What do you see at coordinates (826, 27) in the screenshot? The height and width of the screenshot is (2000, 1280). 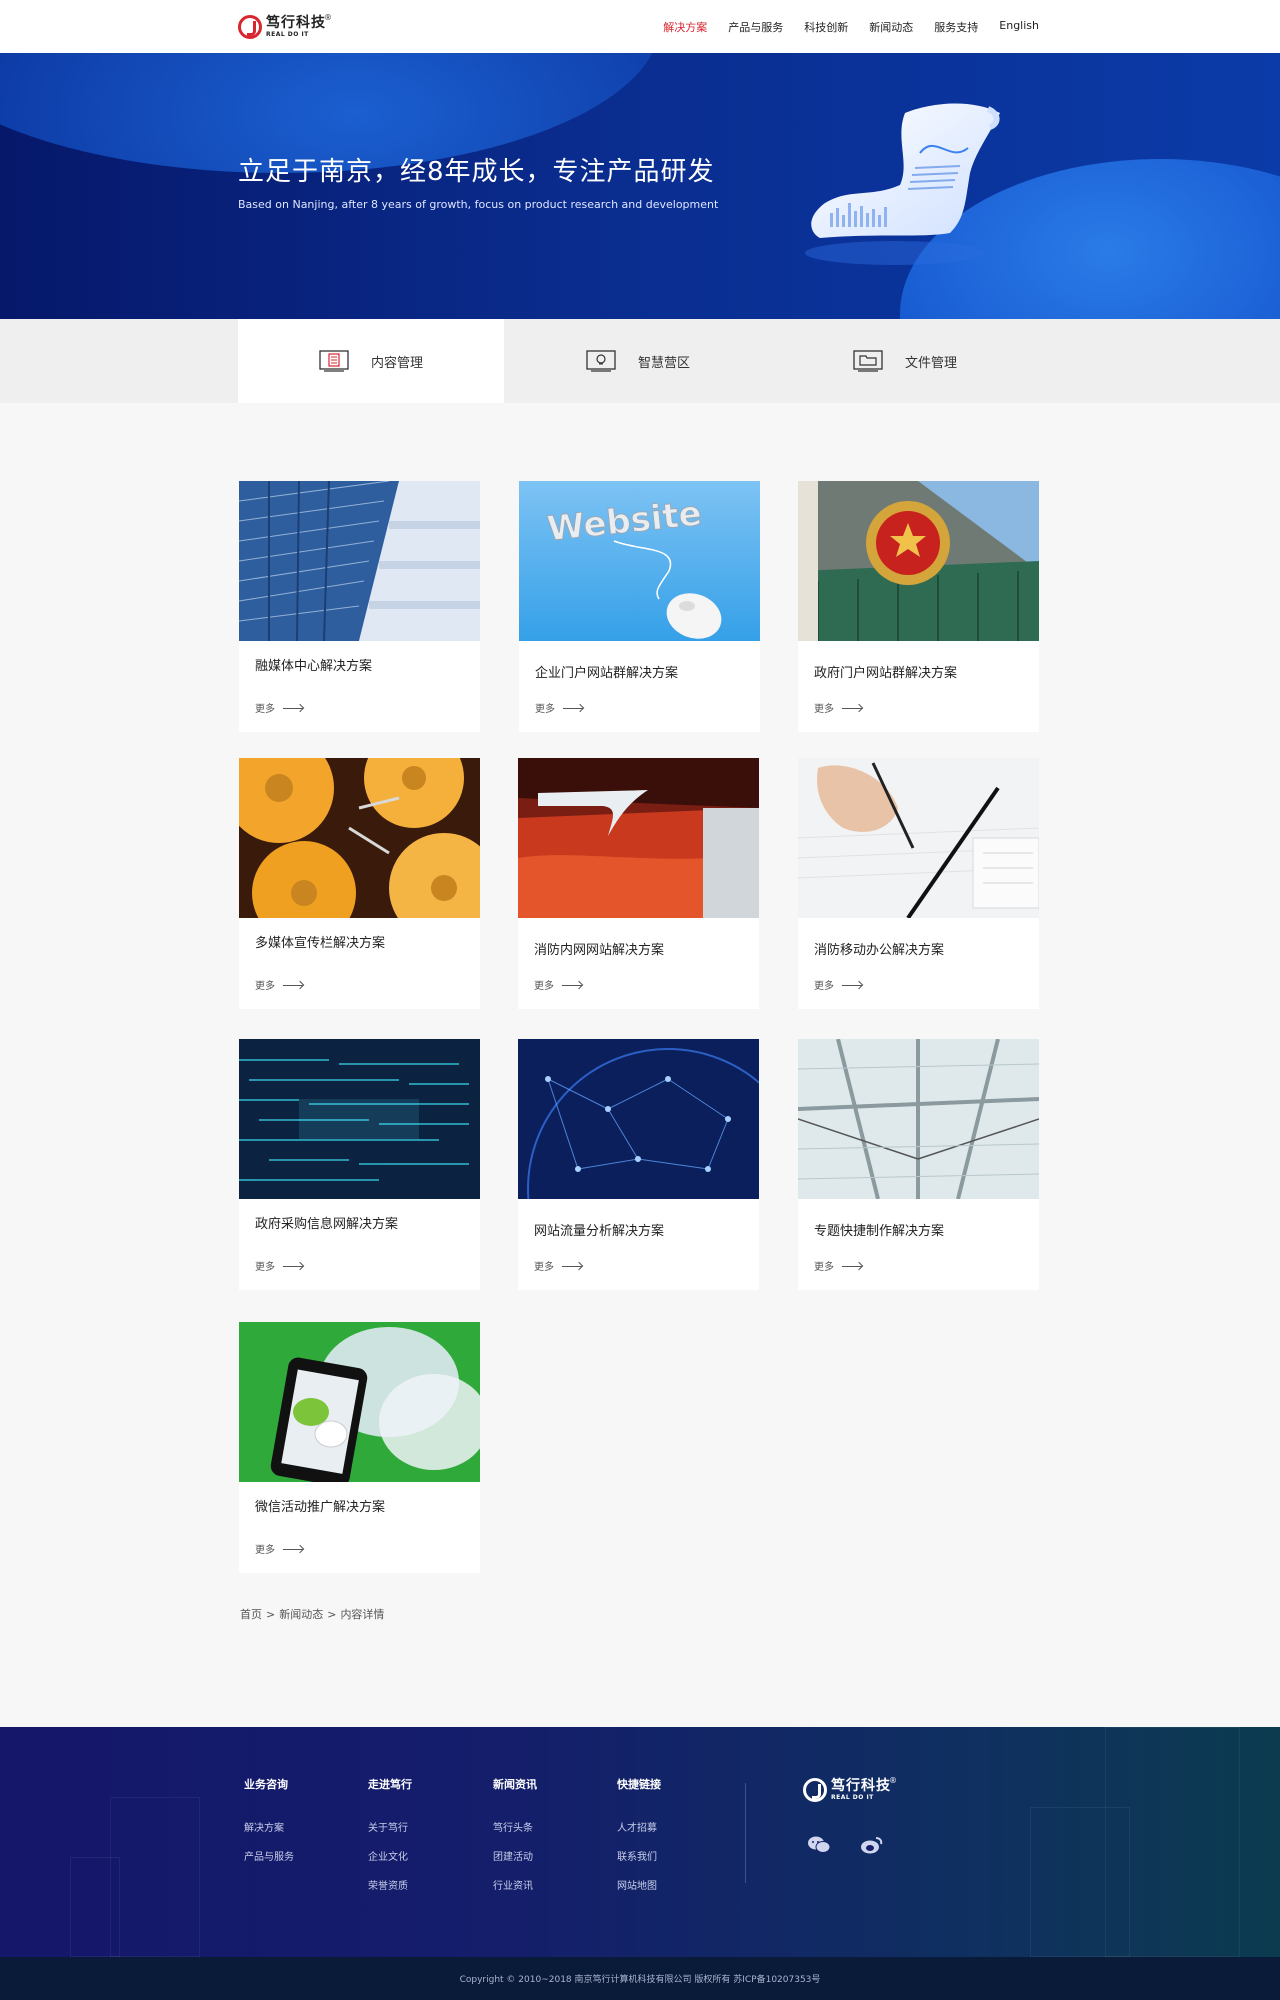 I see `nav-item-innovation: 科技创新` at bounding box center [826, 27].